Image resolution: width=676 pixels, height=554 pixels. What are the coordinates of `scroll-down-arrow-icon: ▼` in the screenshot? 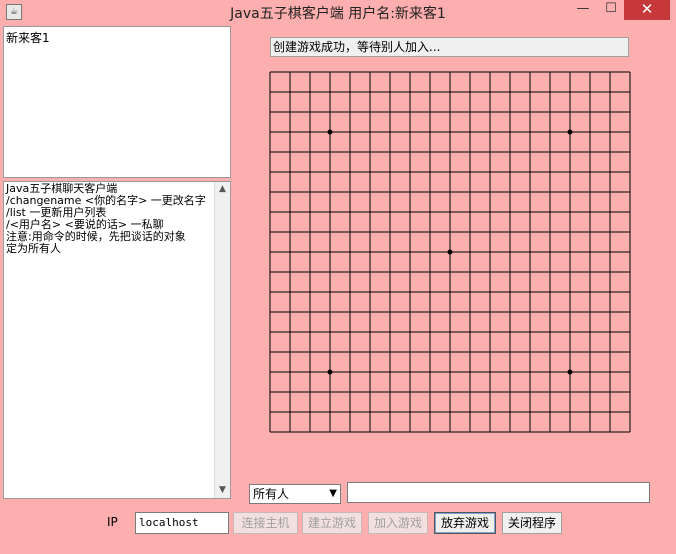 It's located at (222, 490).